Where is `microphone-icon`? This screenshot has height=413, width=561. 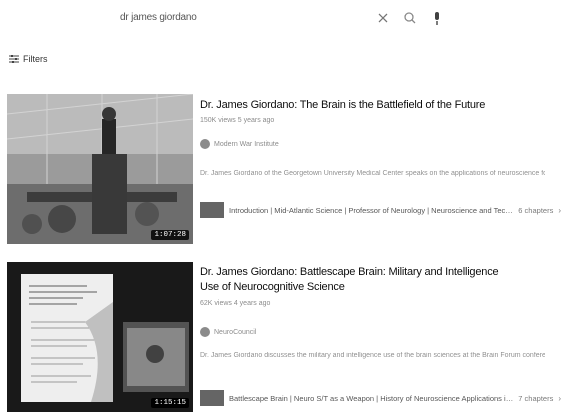 microphone-icon is located at coordinates (437, 18).